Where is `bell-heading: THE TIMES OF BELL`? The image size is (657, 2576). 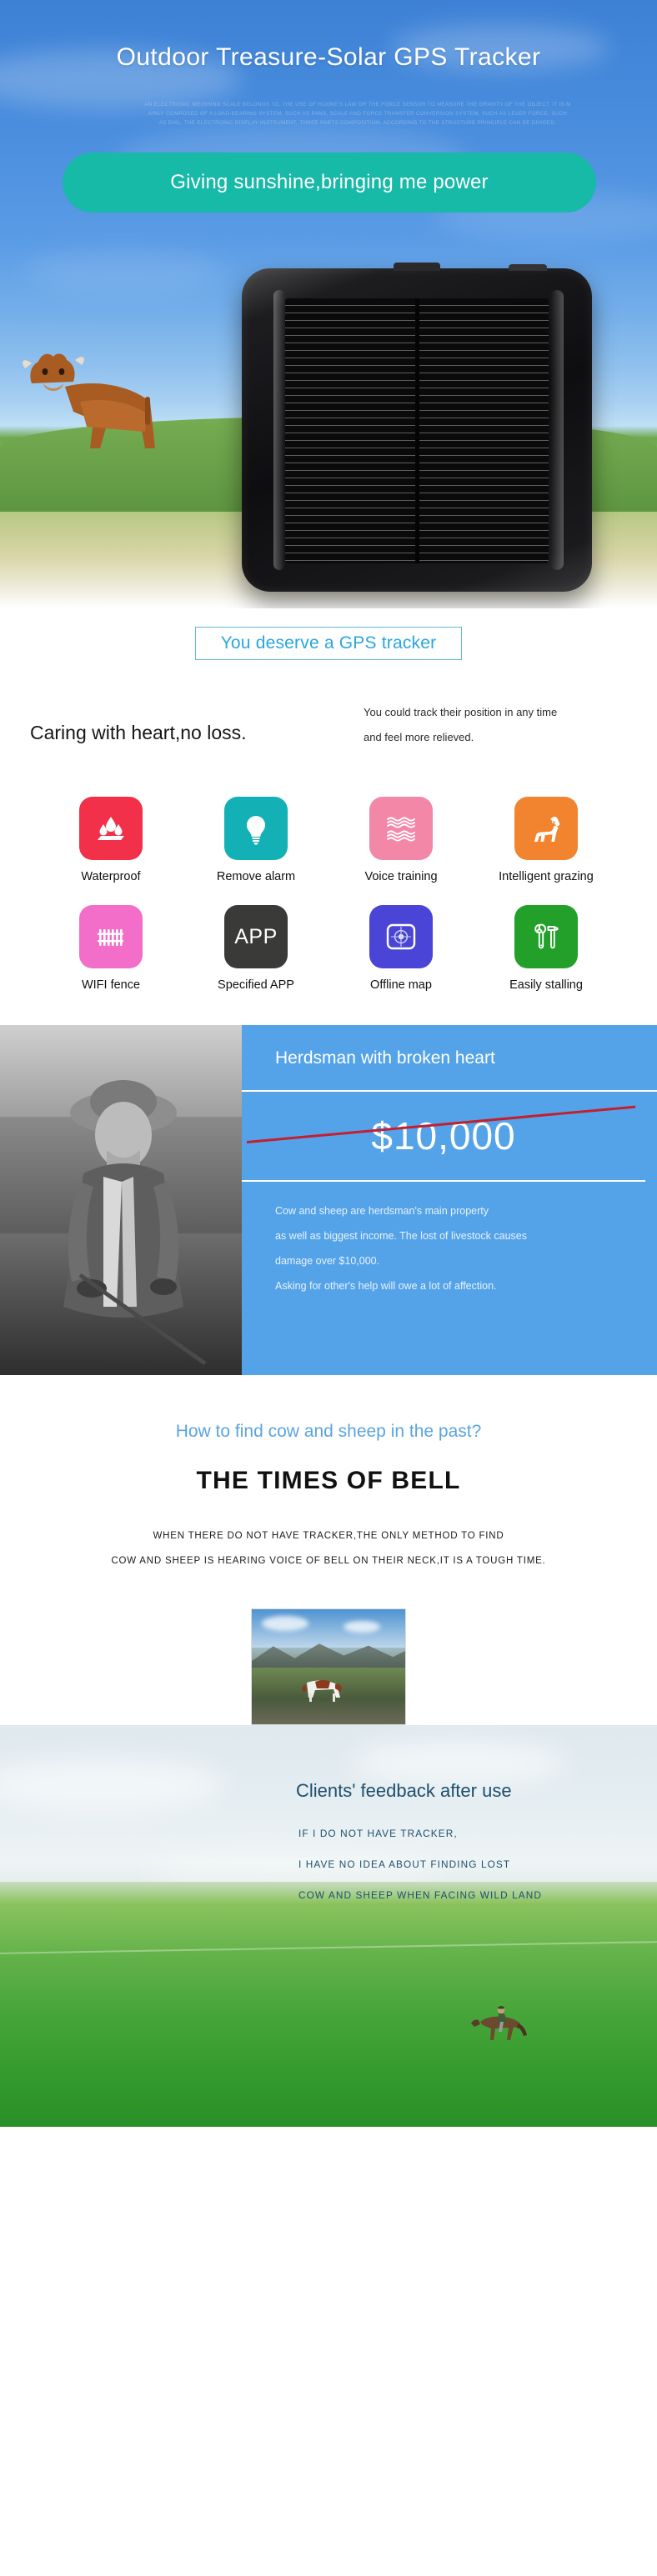 bell-heading: THE TIMES OF BELL is located at coordinates (328, 1481).